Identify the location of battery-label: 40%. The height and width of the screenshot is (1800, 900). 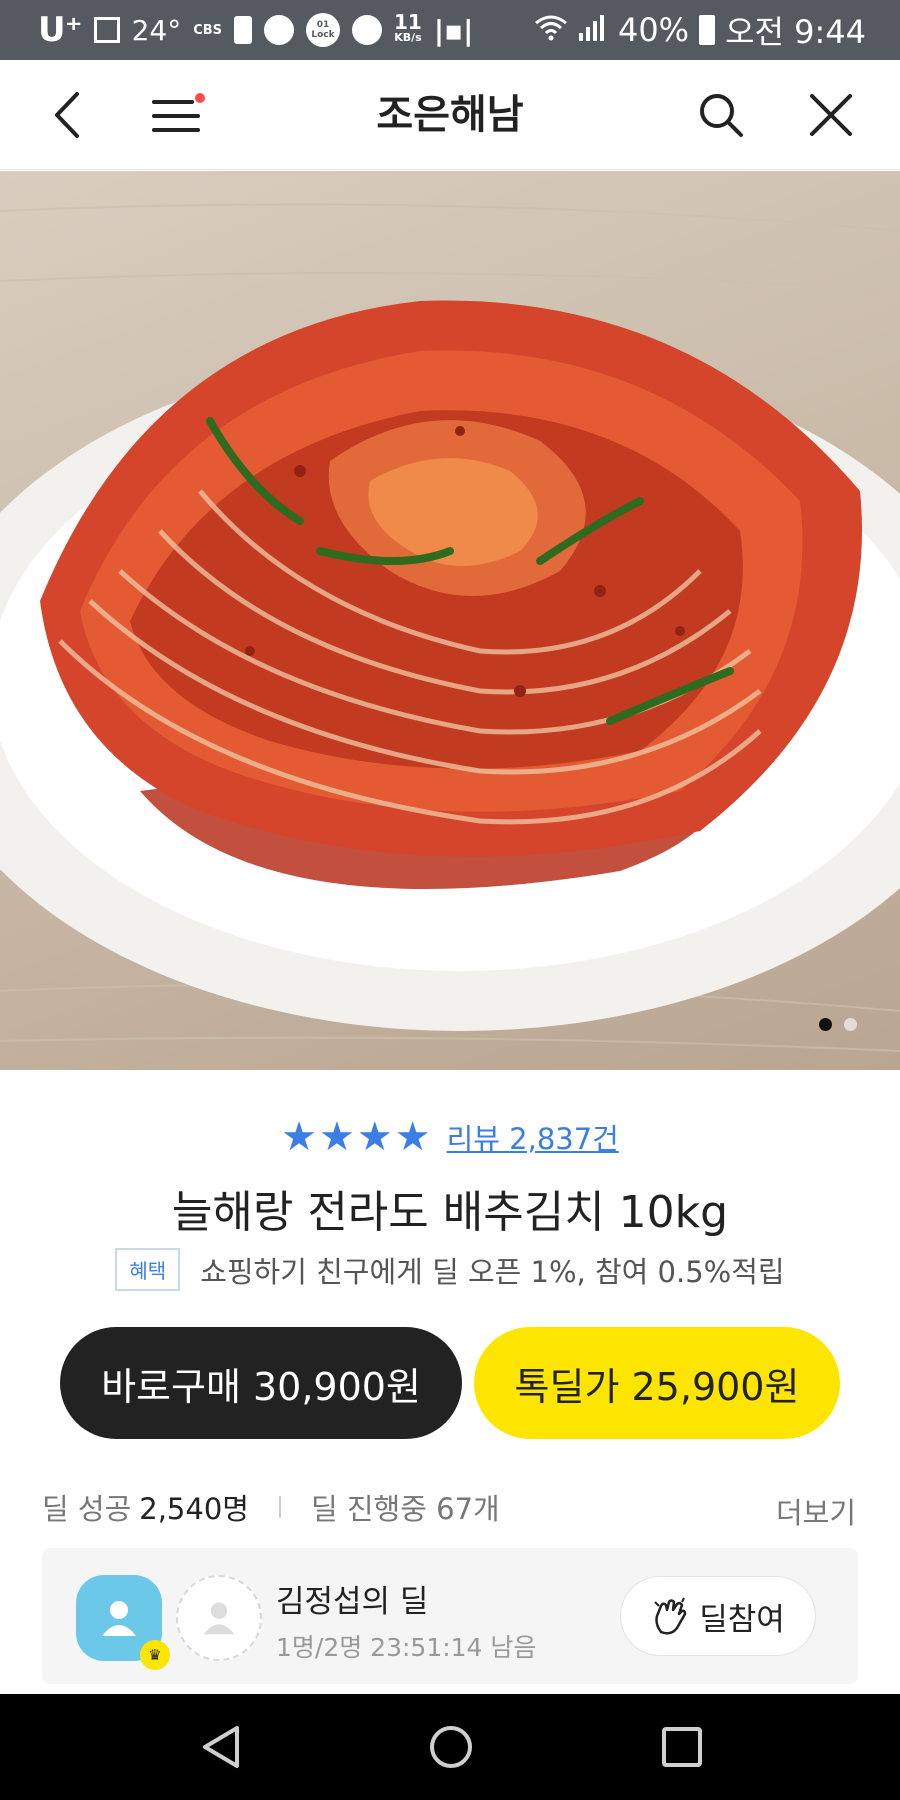
(653, 30).